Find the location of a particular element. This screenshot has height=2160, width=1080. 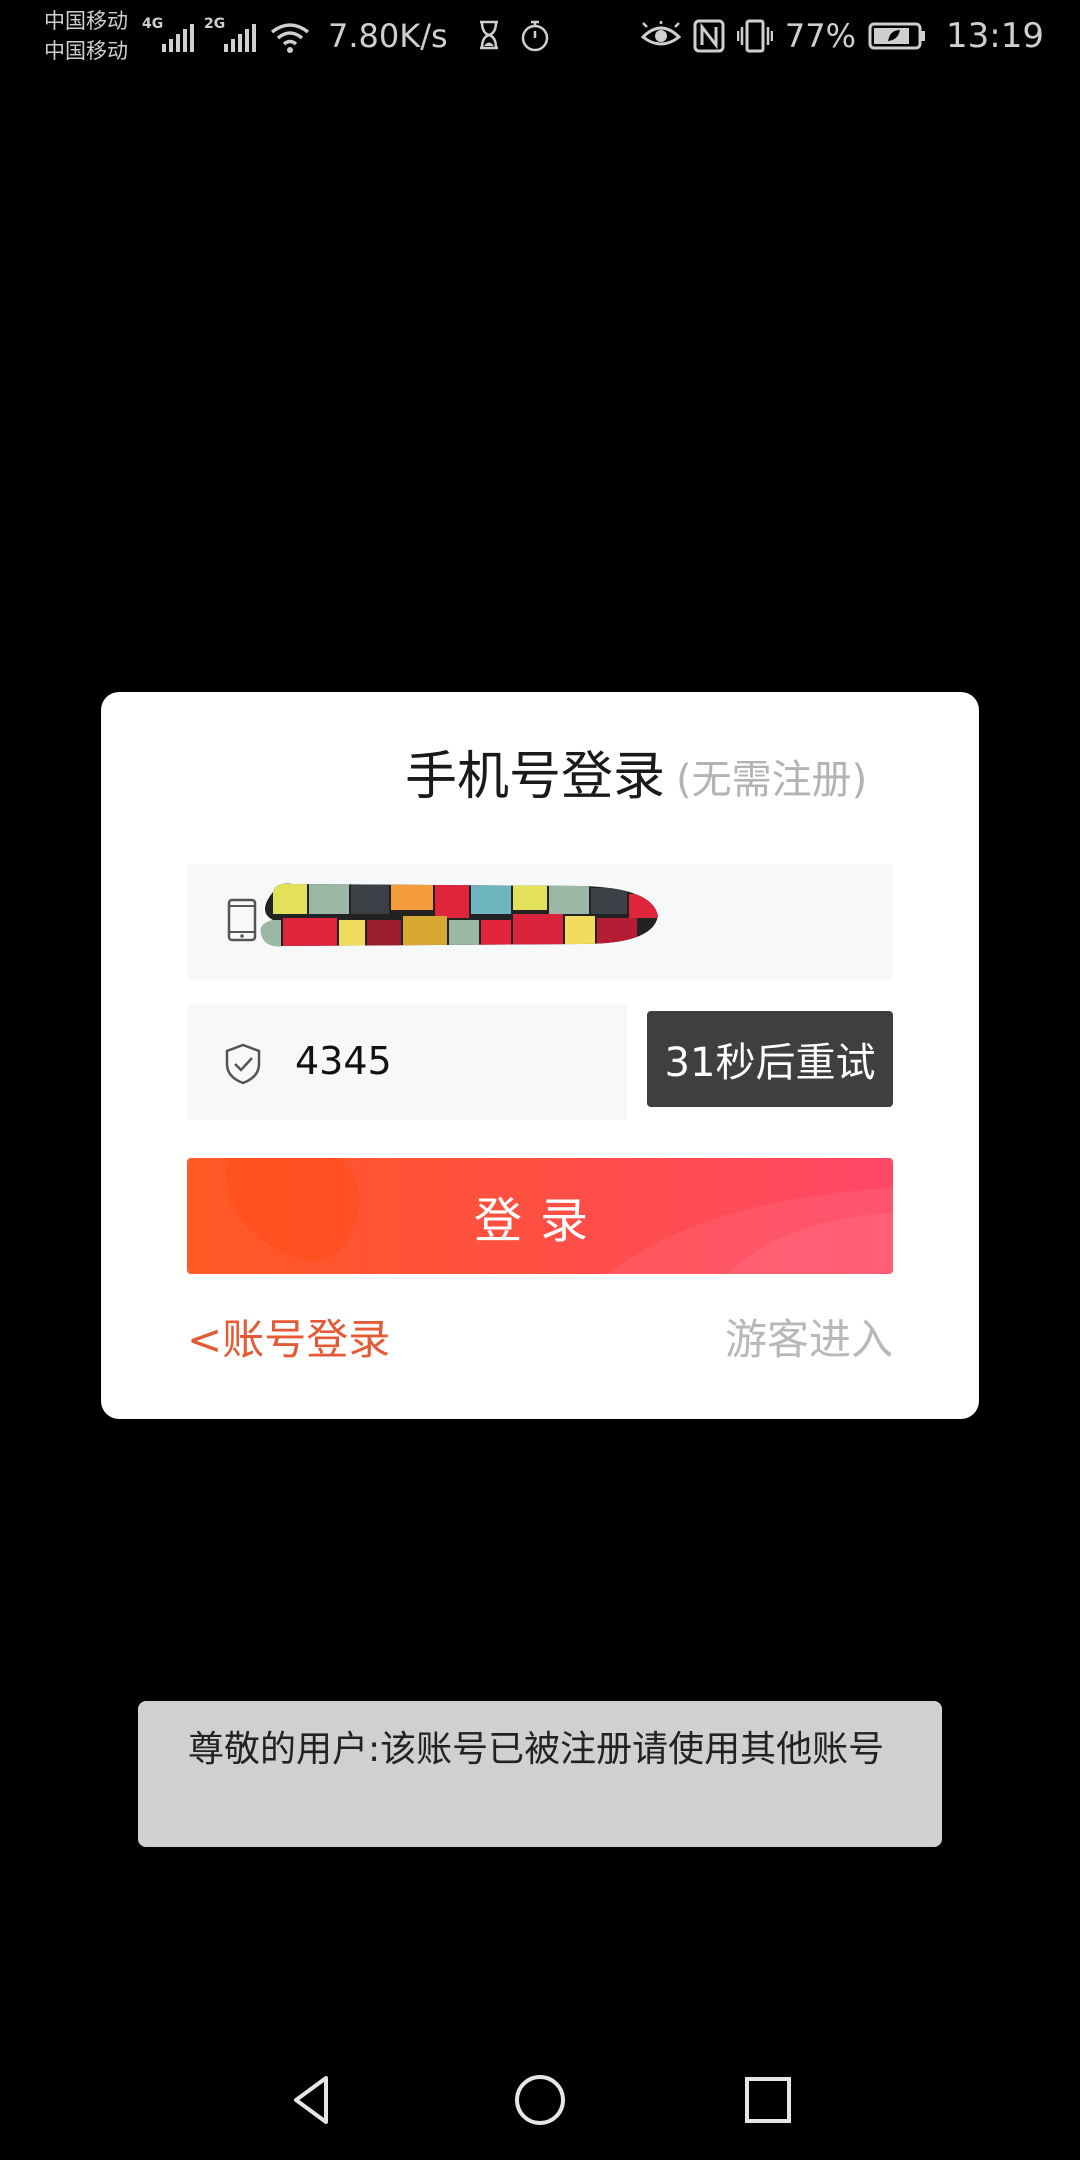

login-button-label: 登录 is located at coordinates (539, 1221).